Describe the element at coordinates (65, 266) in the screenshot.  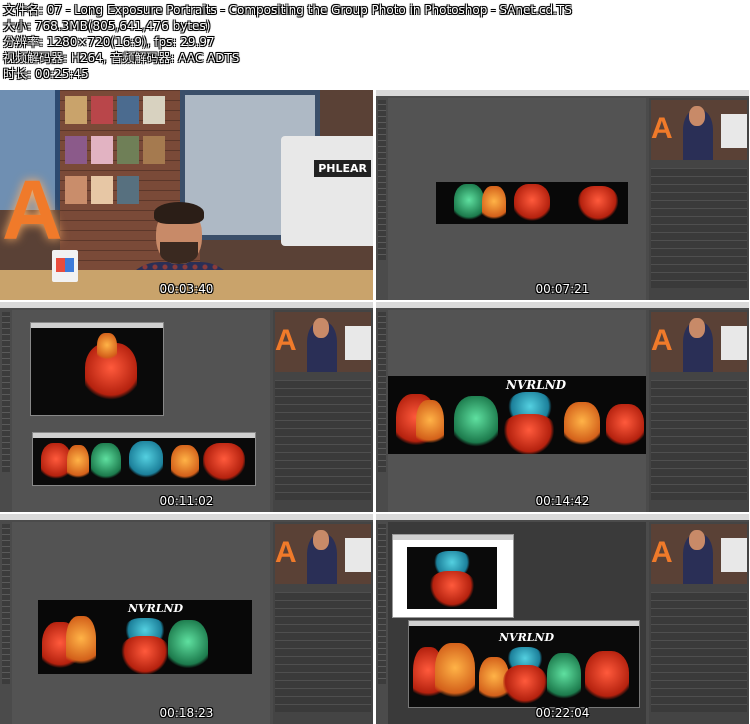
I see `mug` at that location.